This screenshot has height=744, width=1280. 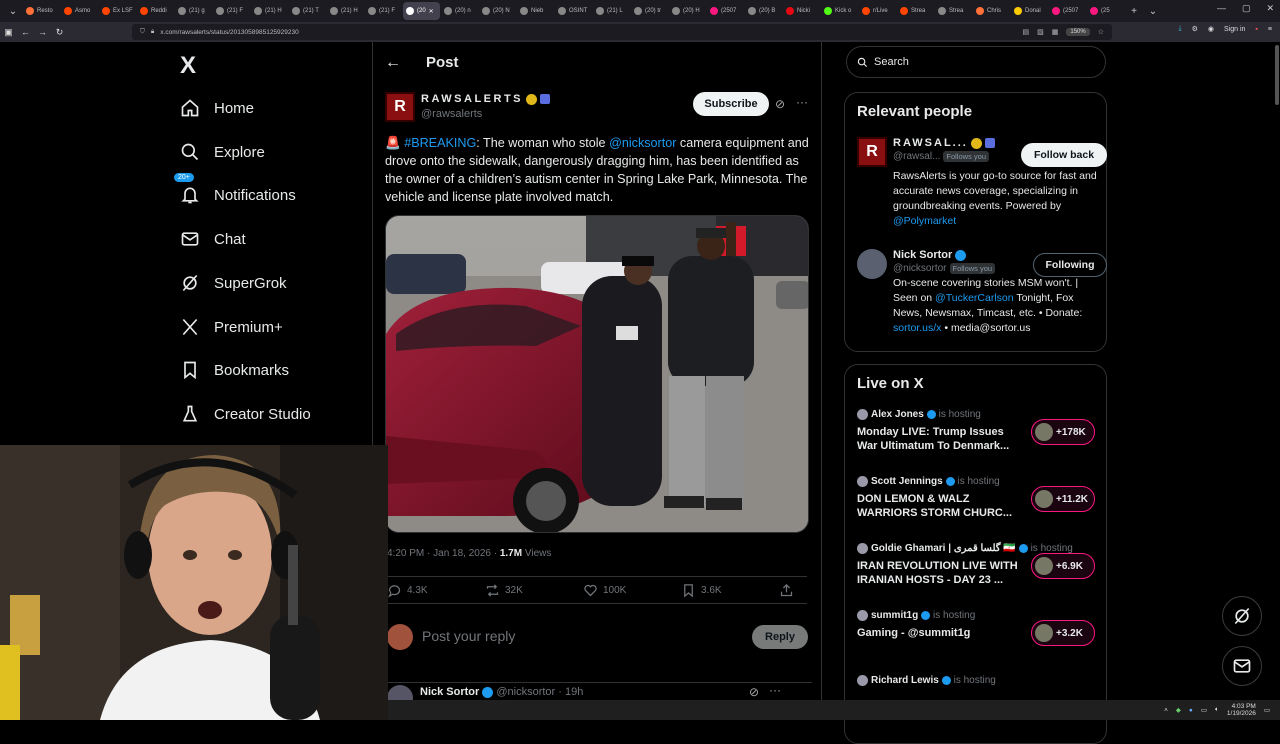 I want to click on share-action, so click(x=789, y=590).